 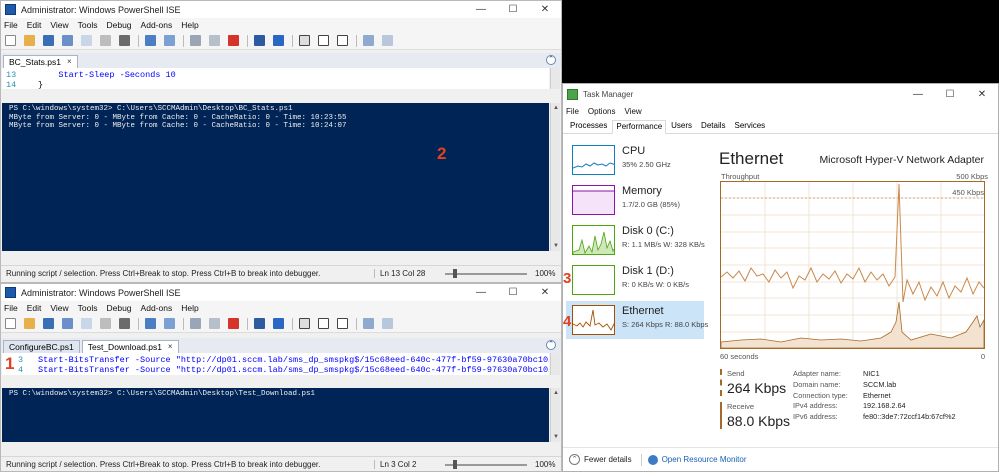 What do you see at coordinates (750, 126) in the screenshot?
I see `tab-services: Services` at bounding box center [750, 126].